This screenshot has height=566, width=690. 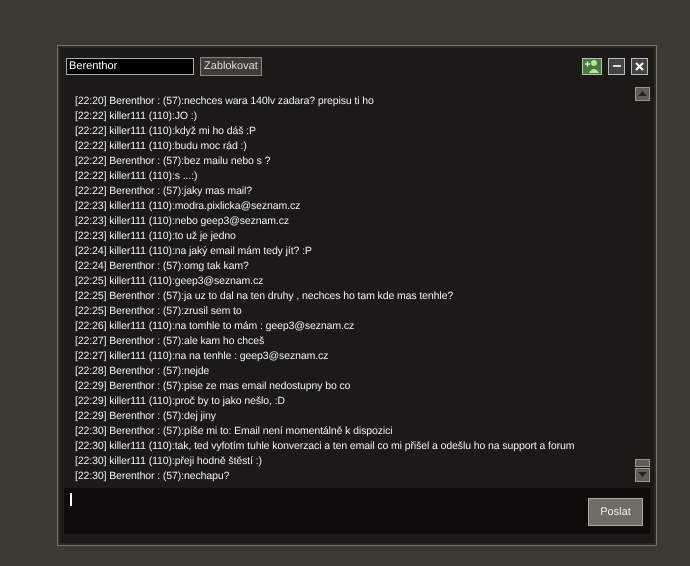 I want to click on chat-message: [22:22] Berenthor : (57):bez mailu nebo s ?, so click(x=173, y=161).